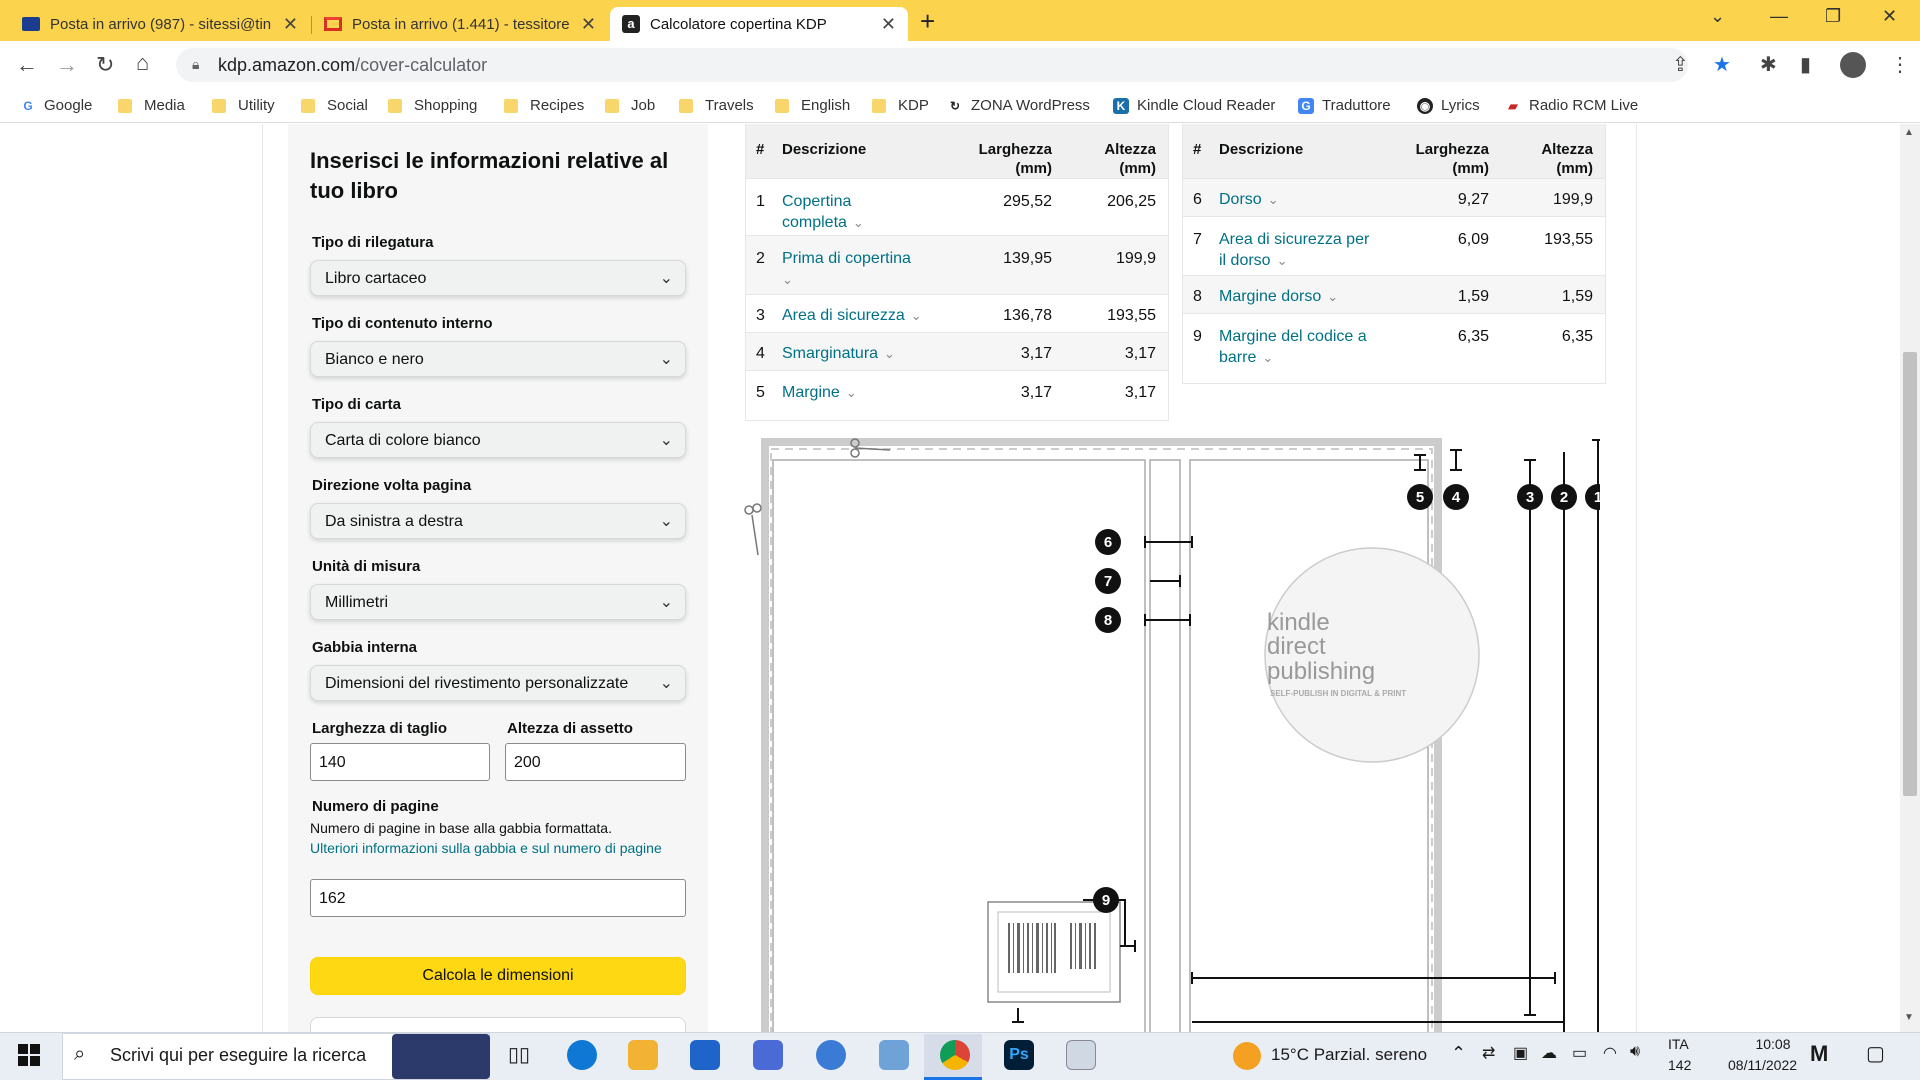 This screenshot has width=1920, height=1080. I want to click on logo-tagline: SELF-PUBLISH IN DIGITAL & PRINT, so click(1338, 693).